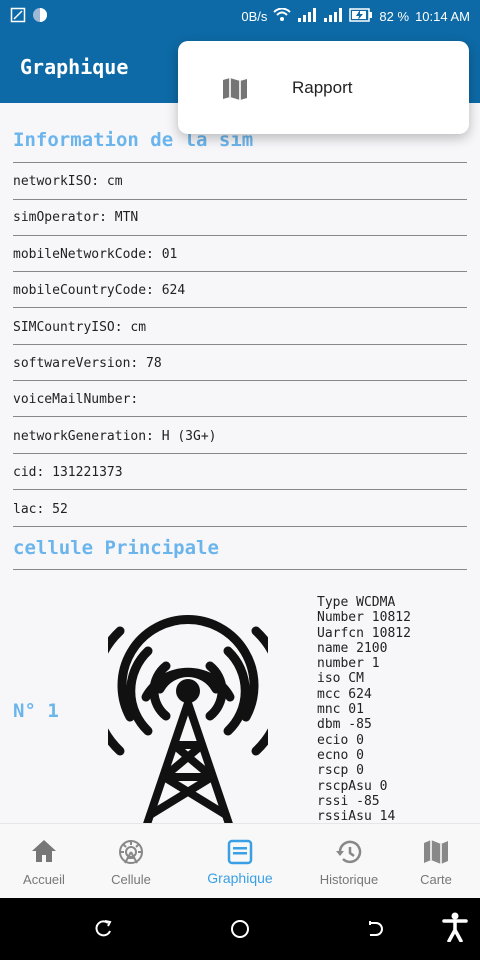  I want to click on sim-info-row: SIMCountryISO: cm, so click(80, 327).